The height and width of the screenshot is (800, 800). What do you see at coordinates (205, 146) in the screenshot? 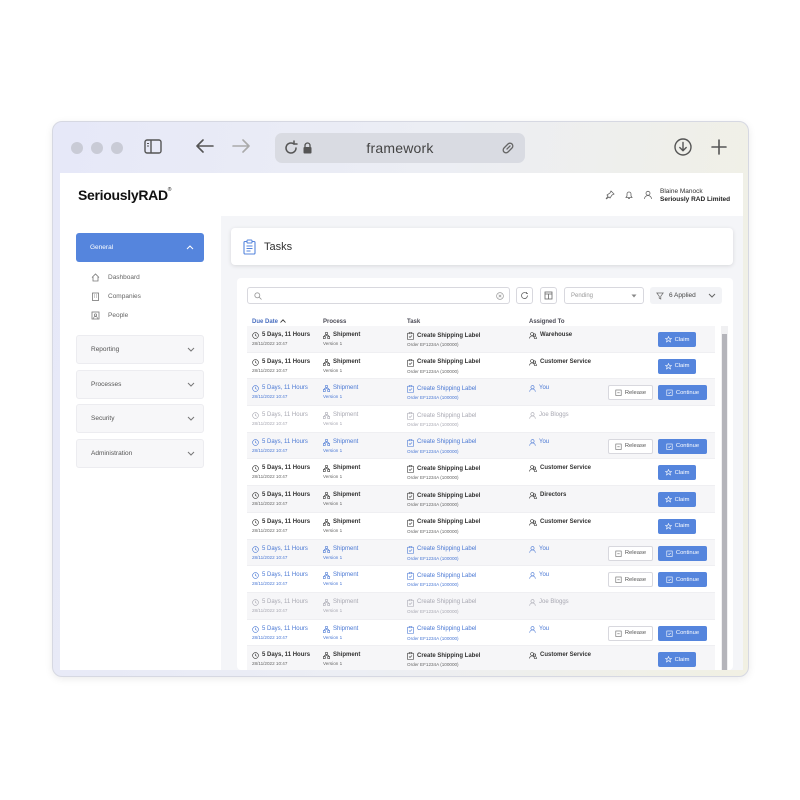
I see `back-arrow-icon` at bounding box center [205, 146].